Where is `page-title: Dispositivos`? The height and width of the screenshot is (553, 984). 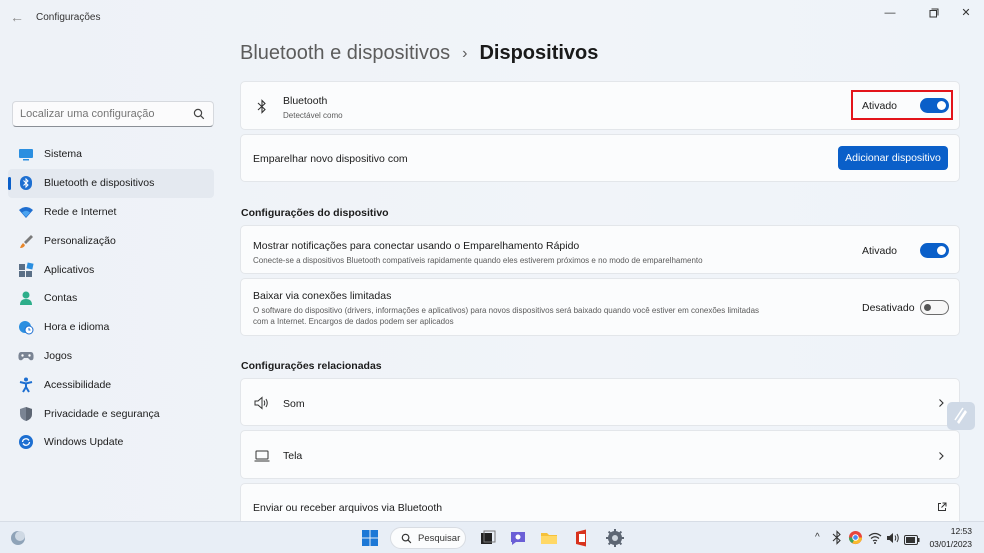 page-title: Dispositivos is located at coordinates (539, 53).